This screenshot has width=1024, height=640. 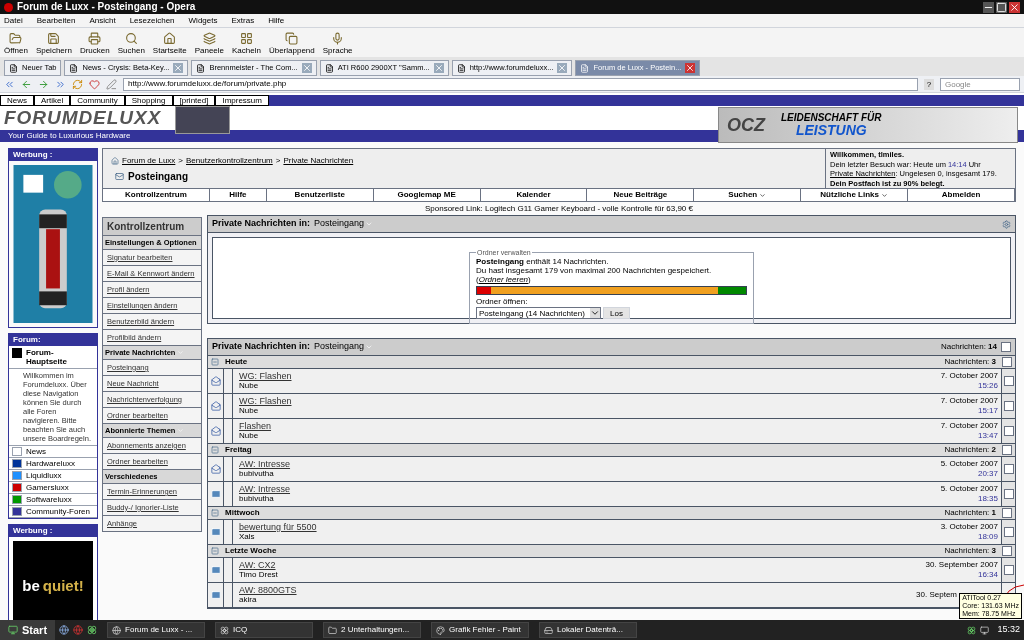 What do you see at coordinates (276, 20) in the screenshot?
I see `menu-item: Hilfe` at bounding box center [276, 20].